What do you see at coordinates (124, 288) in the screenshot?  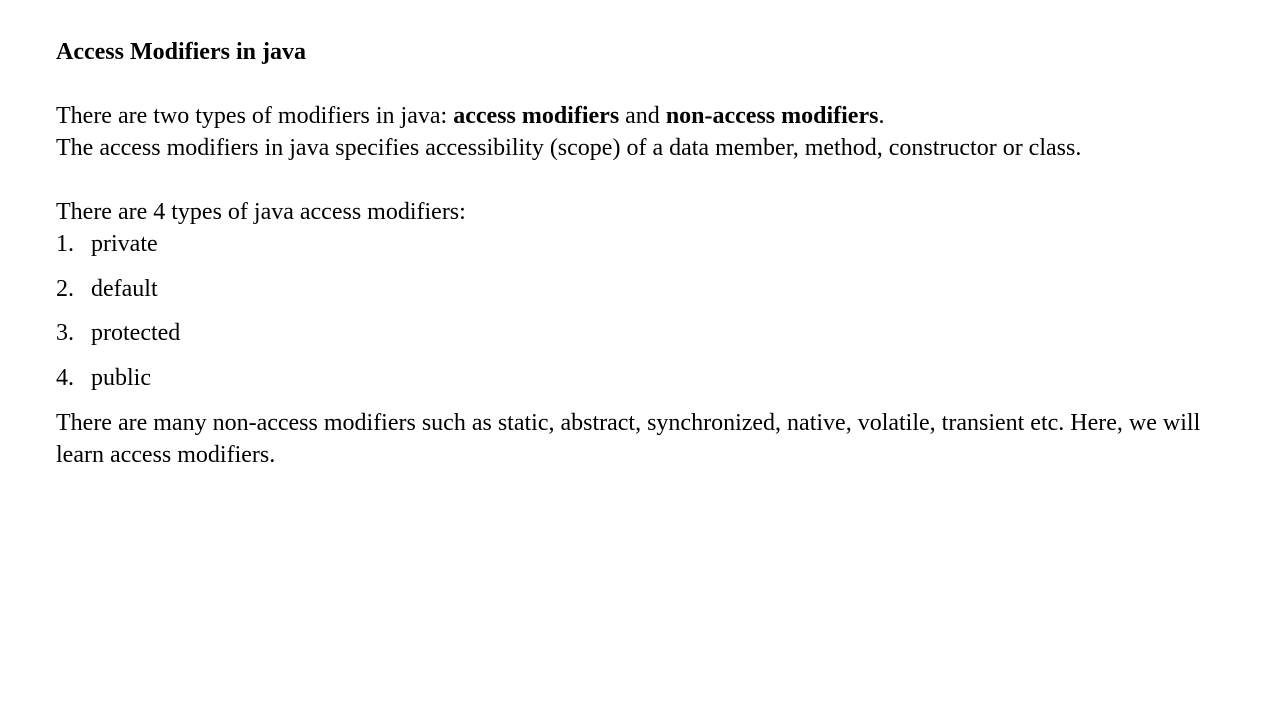 I see `list-item-label: default` at bounding box center [124, 288].